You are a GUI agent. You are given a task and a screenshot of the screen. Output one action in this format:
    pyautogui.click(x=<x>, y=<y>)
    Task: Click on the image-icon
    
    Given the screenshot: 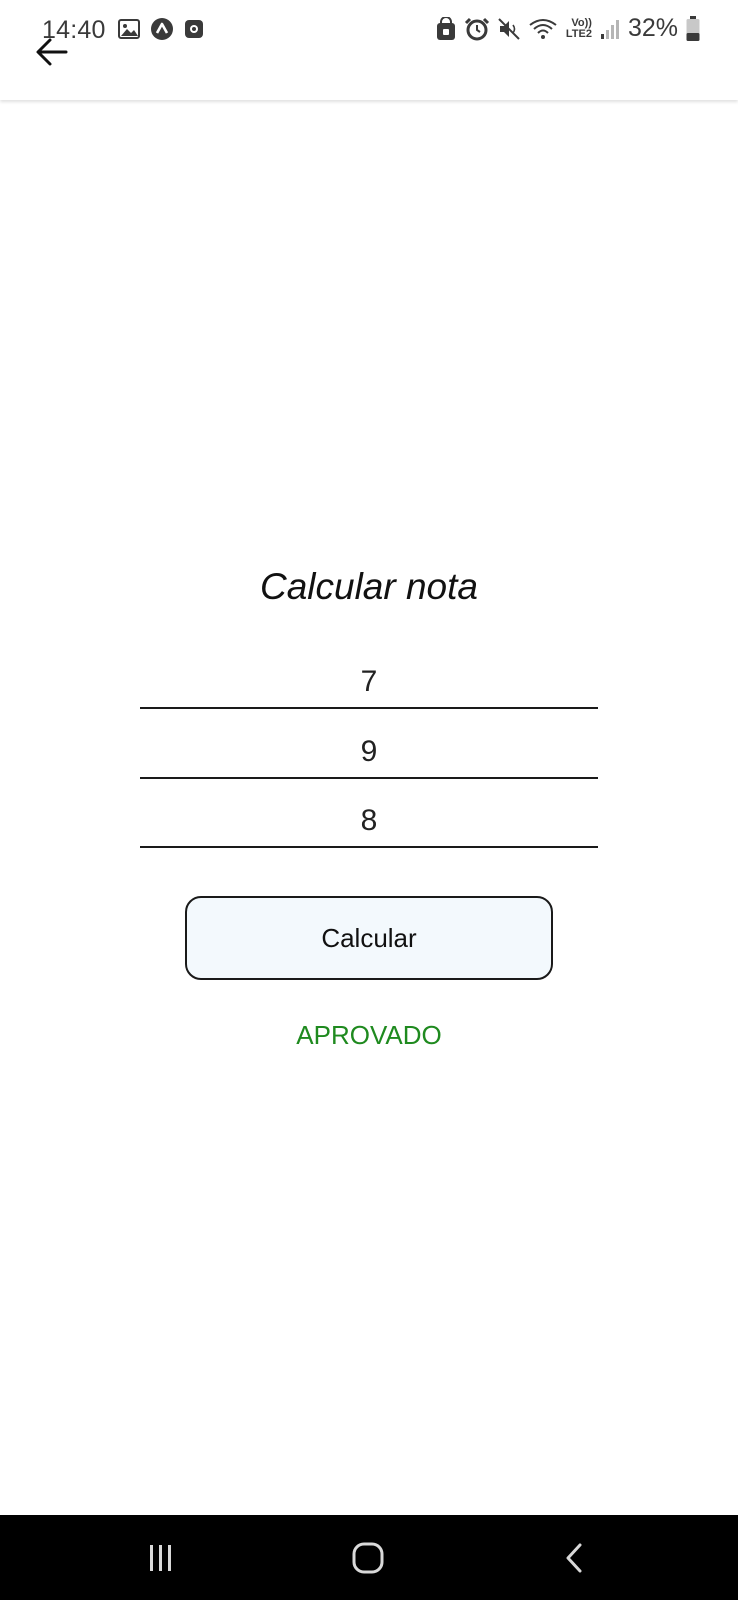 What is the action you would take?
    pyautogui.click(x=129, y=29)
    